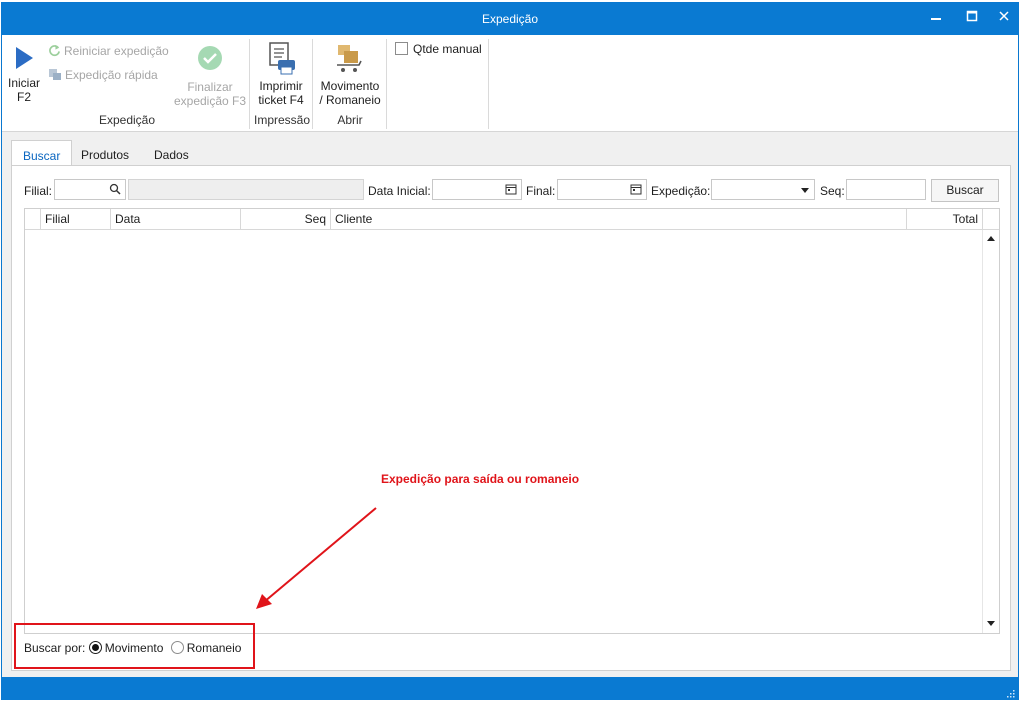 The height and width of the screenshot is (702, 1021). I want to click on tab-produtos: Produtos, so click(105, 153).